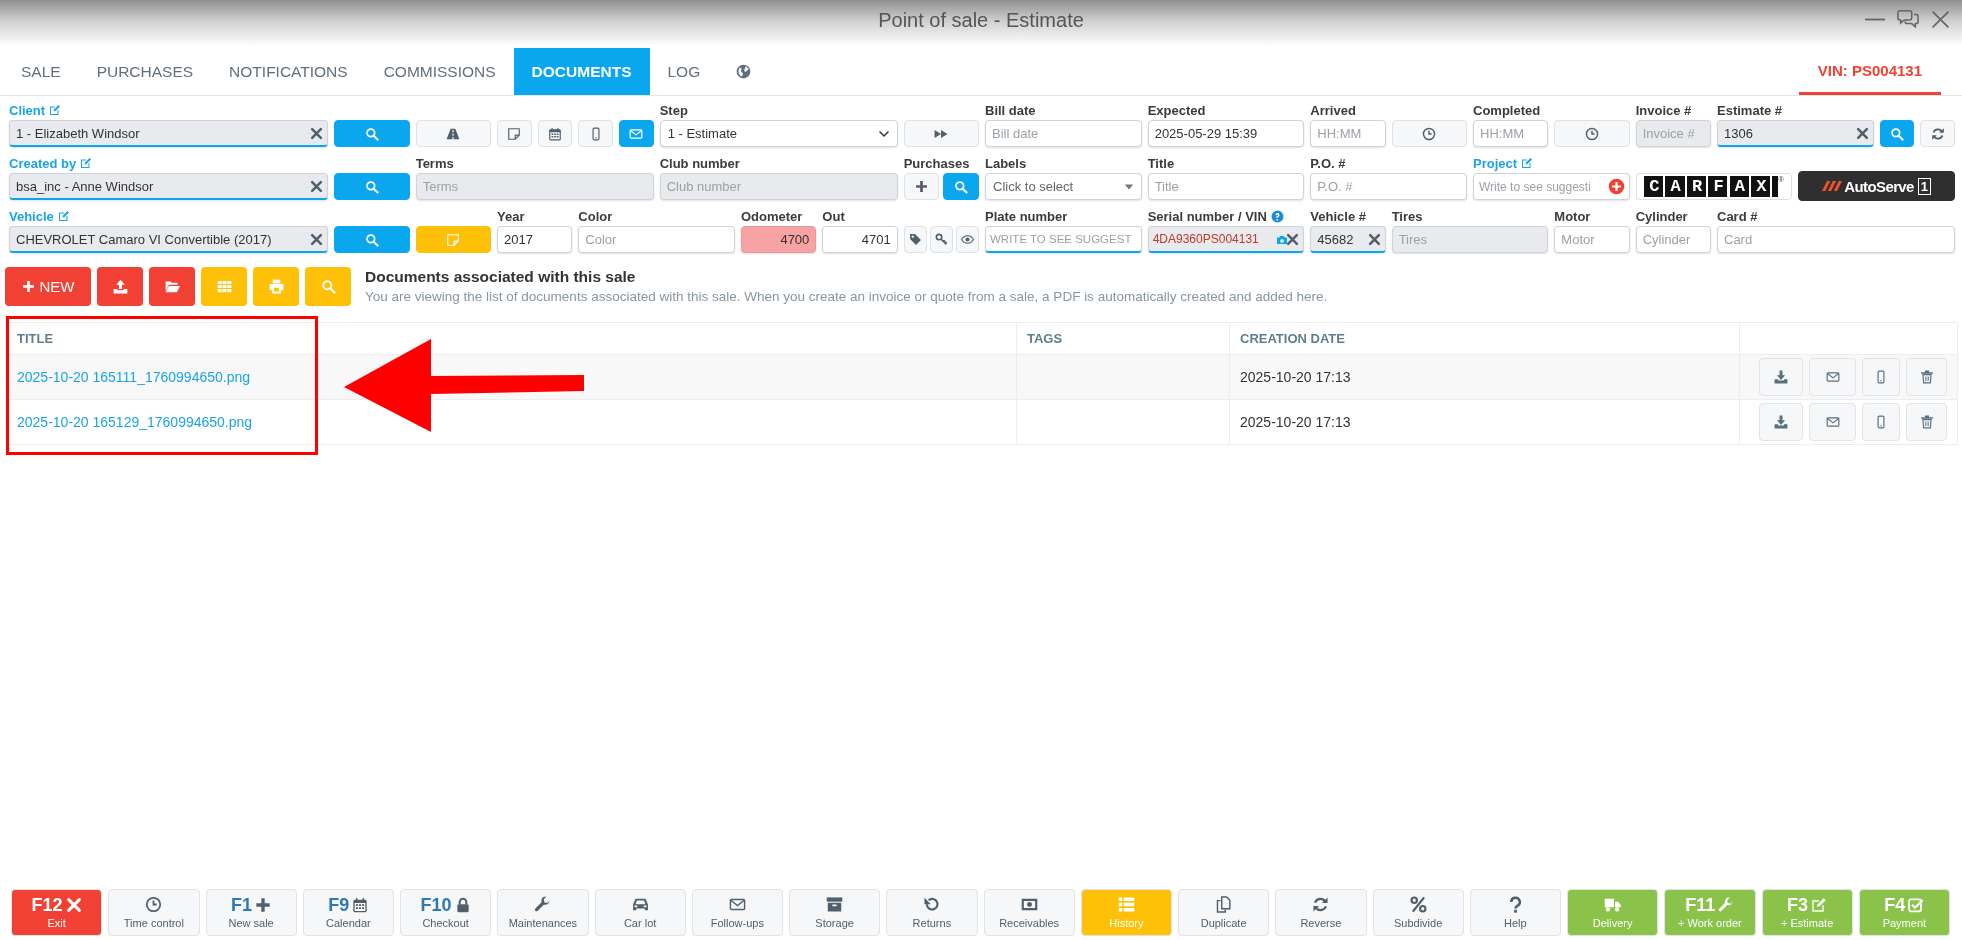 The width and height of the screenshot is (1962, 940). Describe the element at coordinates (1470, 239) in the screenshot. I see `tires-field: Tires` at that location.